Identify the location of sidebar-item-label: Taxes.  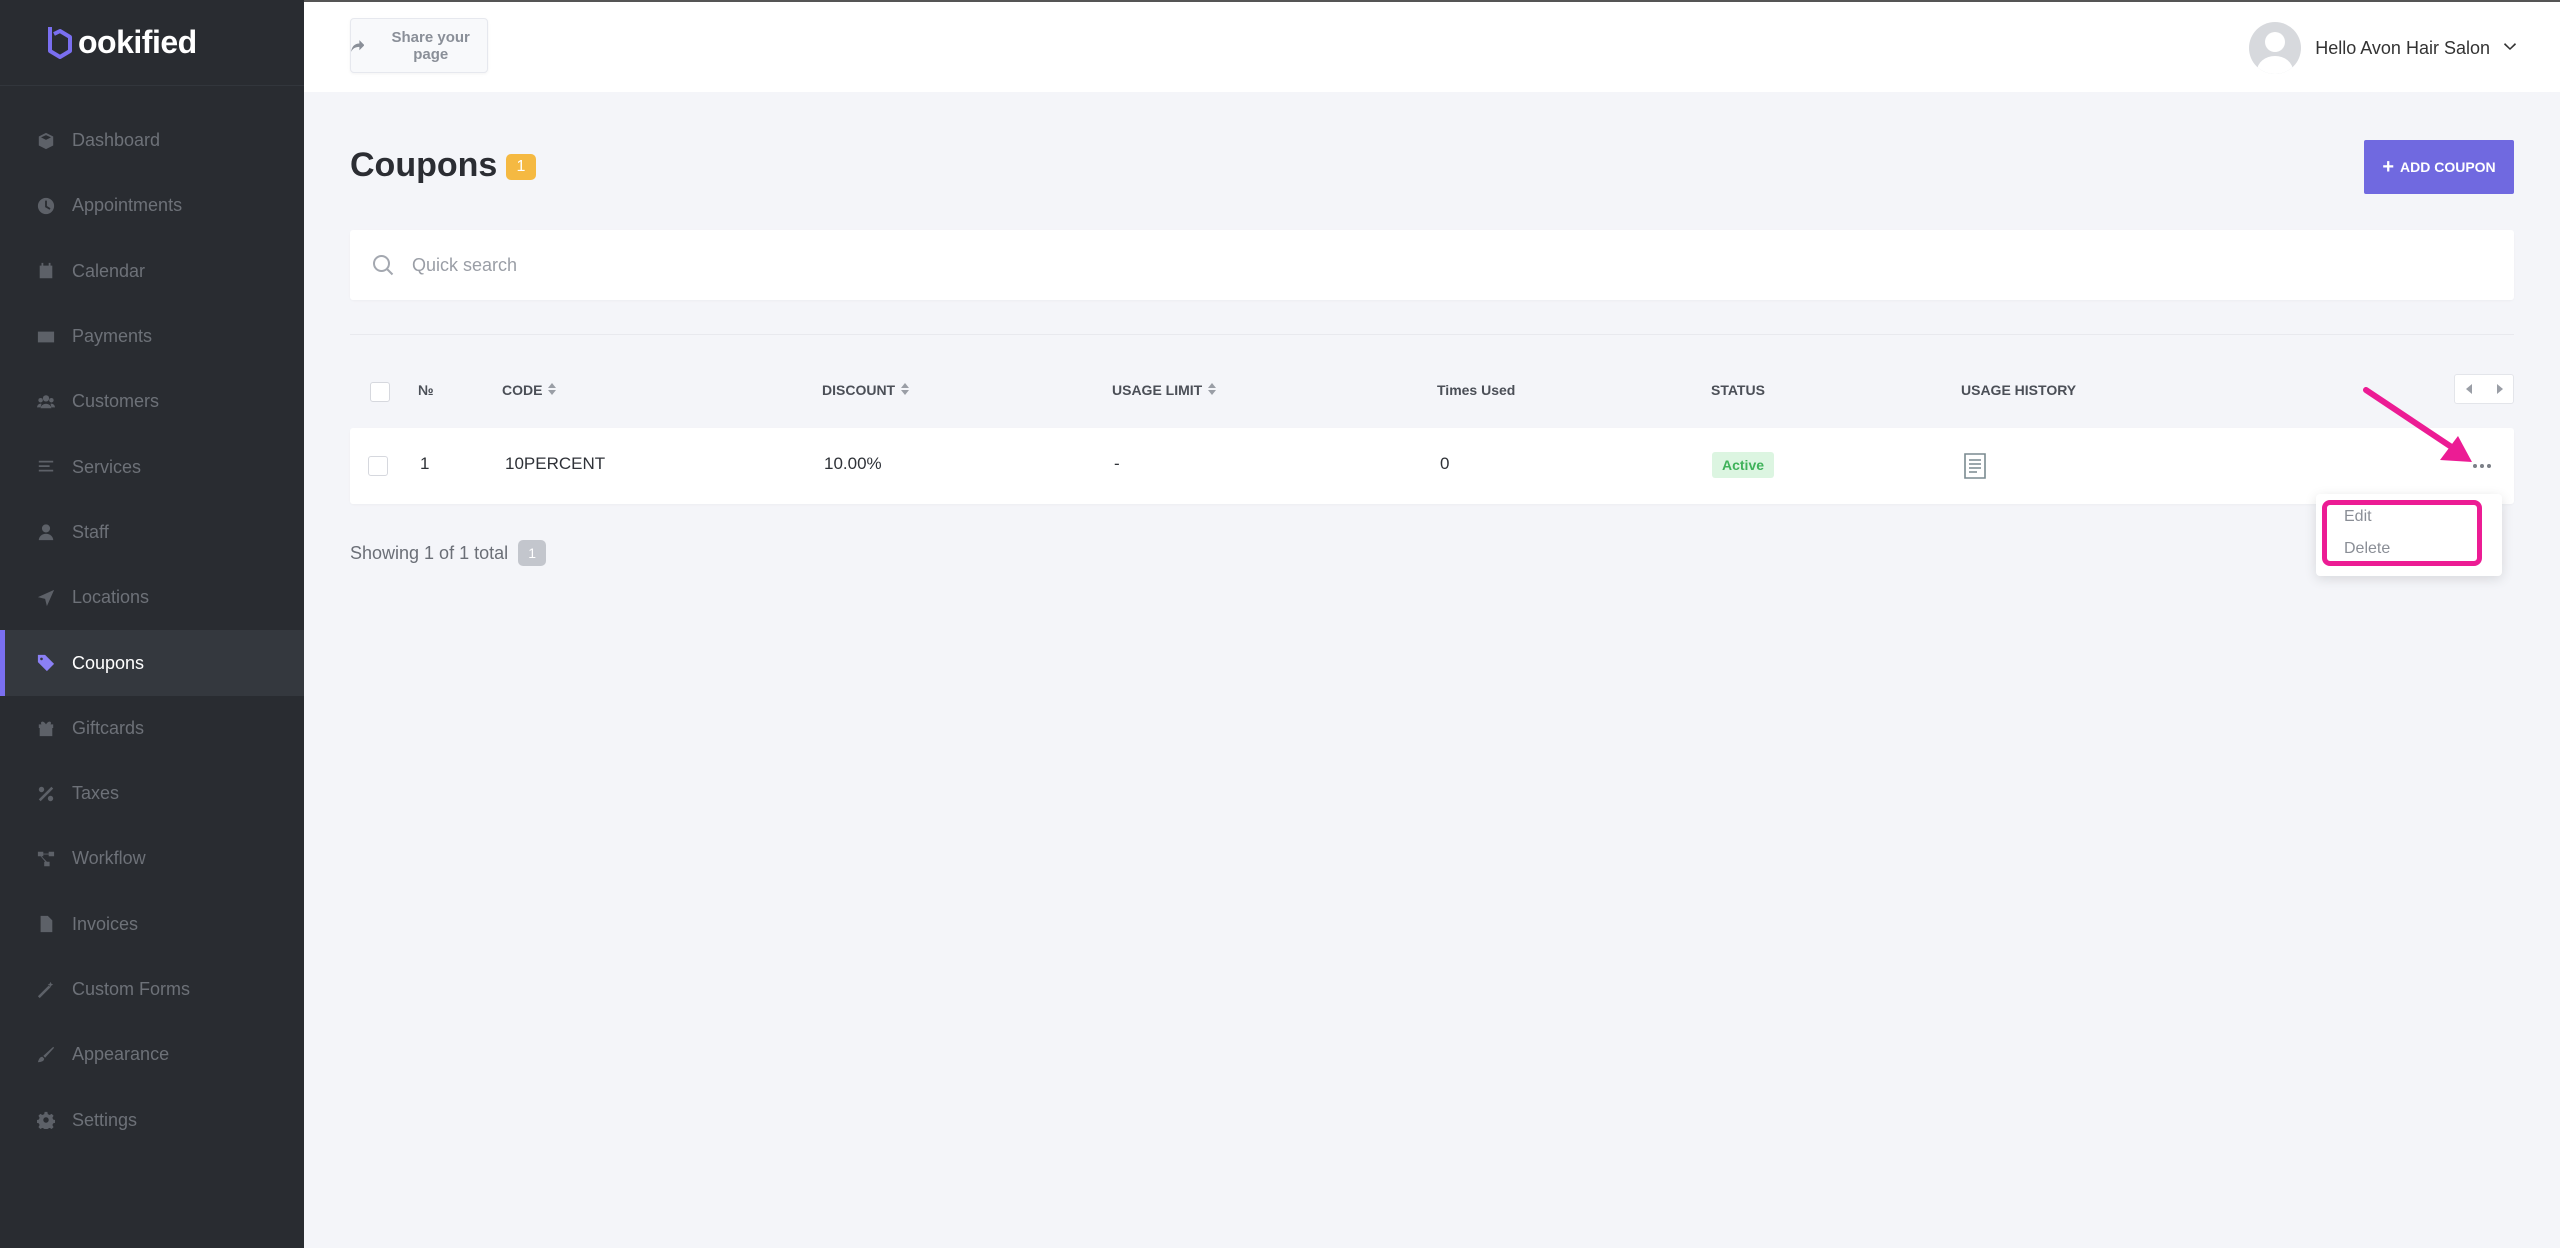
(96, 793).